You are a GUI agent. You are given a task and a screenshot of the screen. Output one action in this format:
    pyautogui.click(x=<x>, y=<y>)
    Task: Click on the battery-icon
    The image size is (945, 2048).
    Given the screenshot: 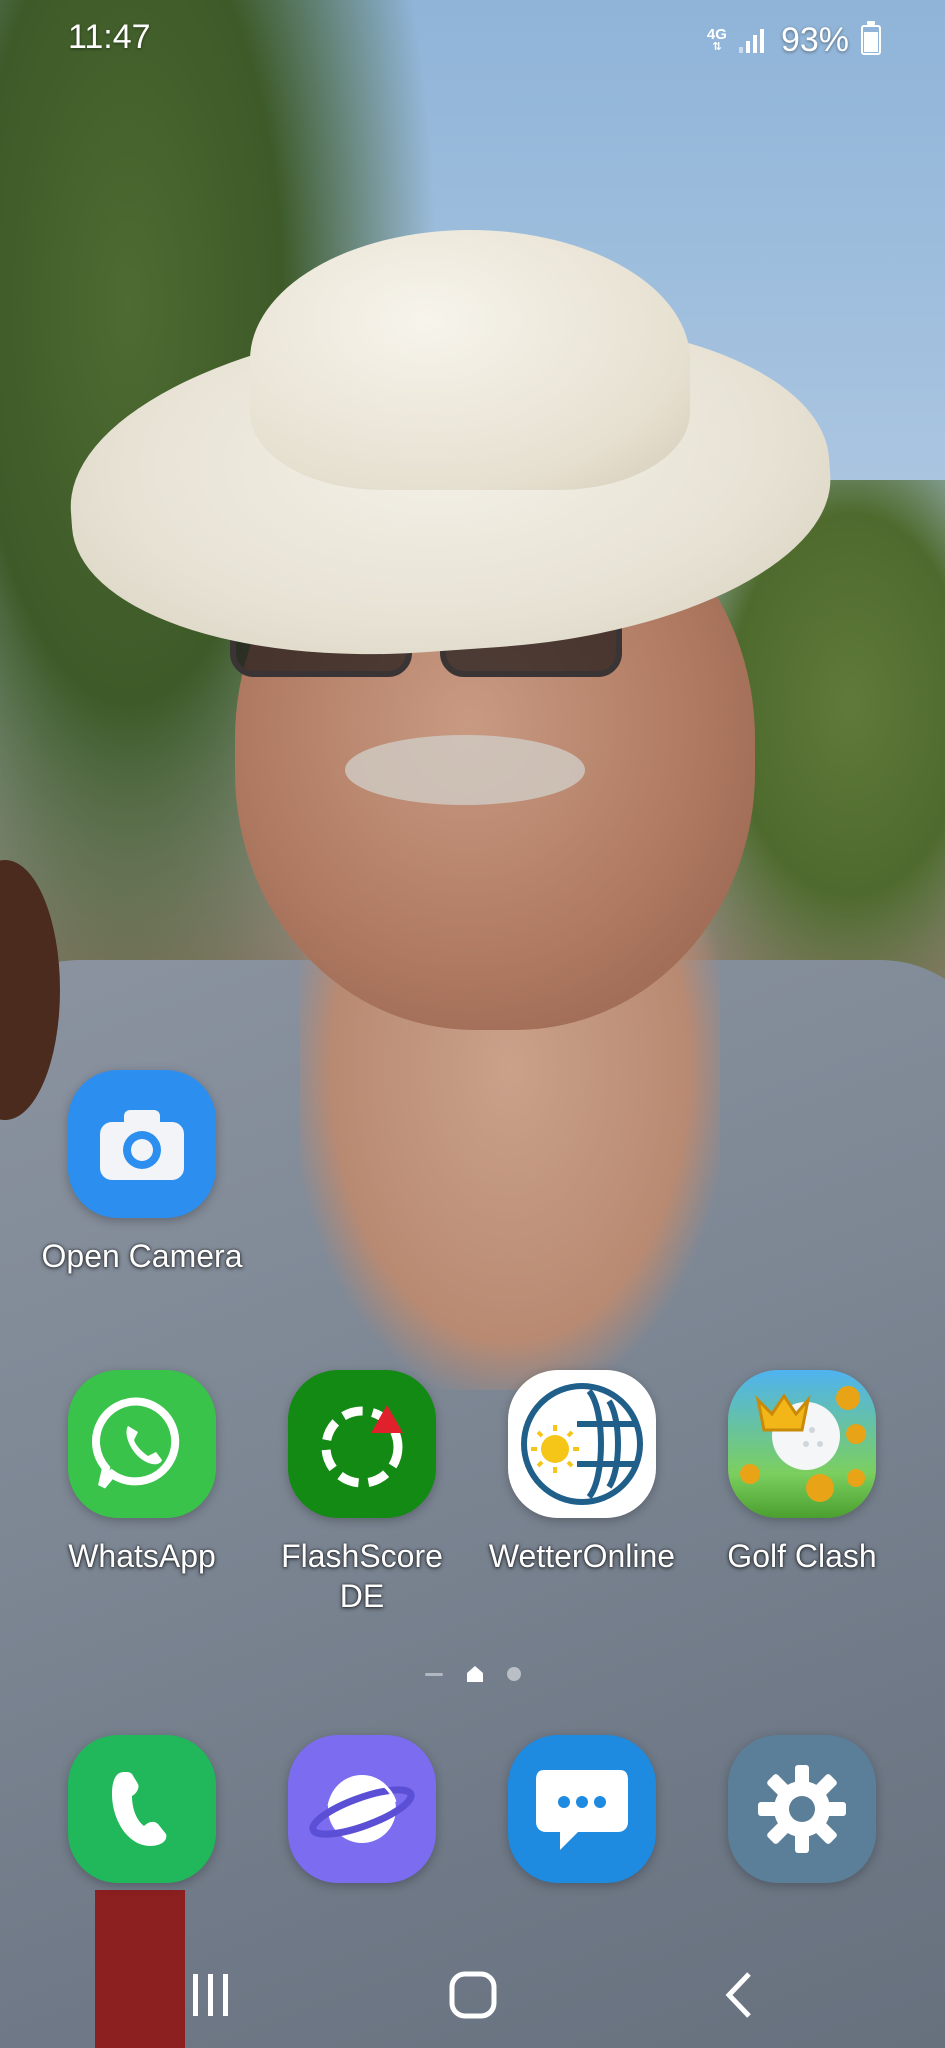 What is the action you would take?
    pyautogui.click(x=871, y=38)
    